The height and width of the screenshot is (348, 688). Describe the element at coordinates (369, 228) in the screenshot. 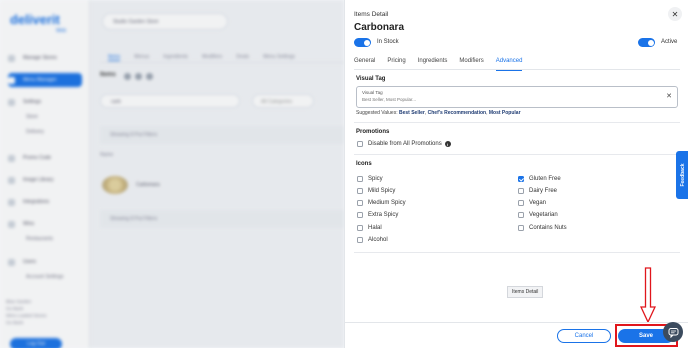

I see `icon-option-halal: Halal` at that location.